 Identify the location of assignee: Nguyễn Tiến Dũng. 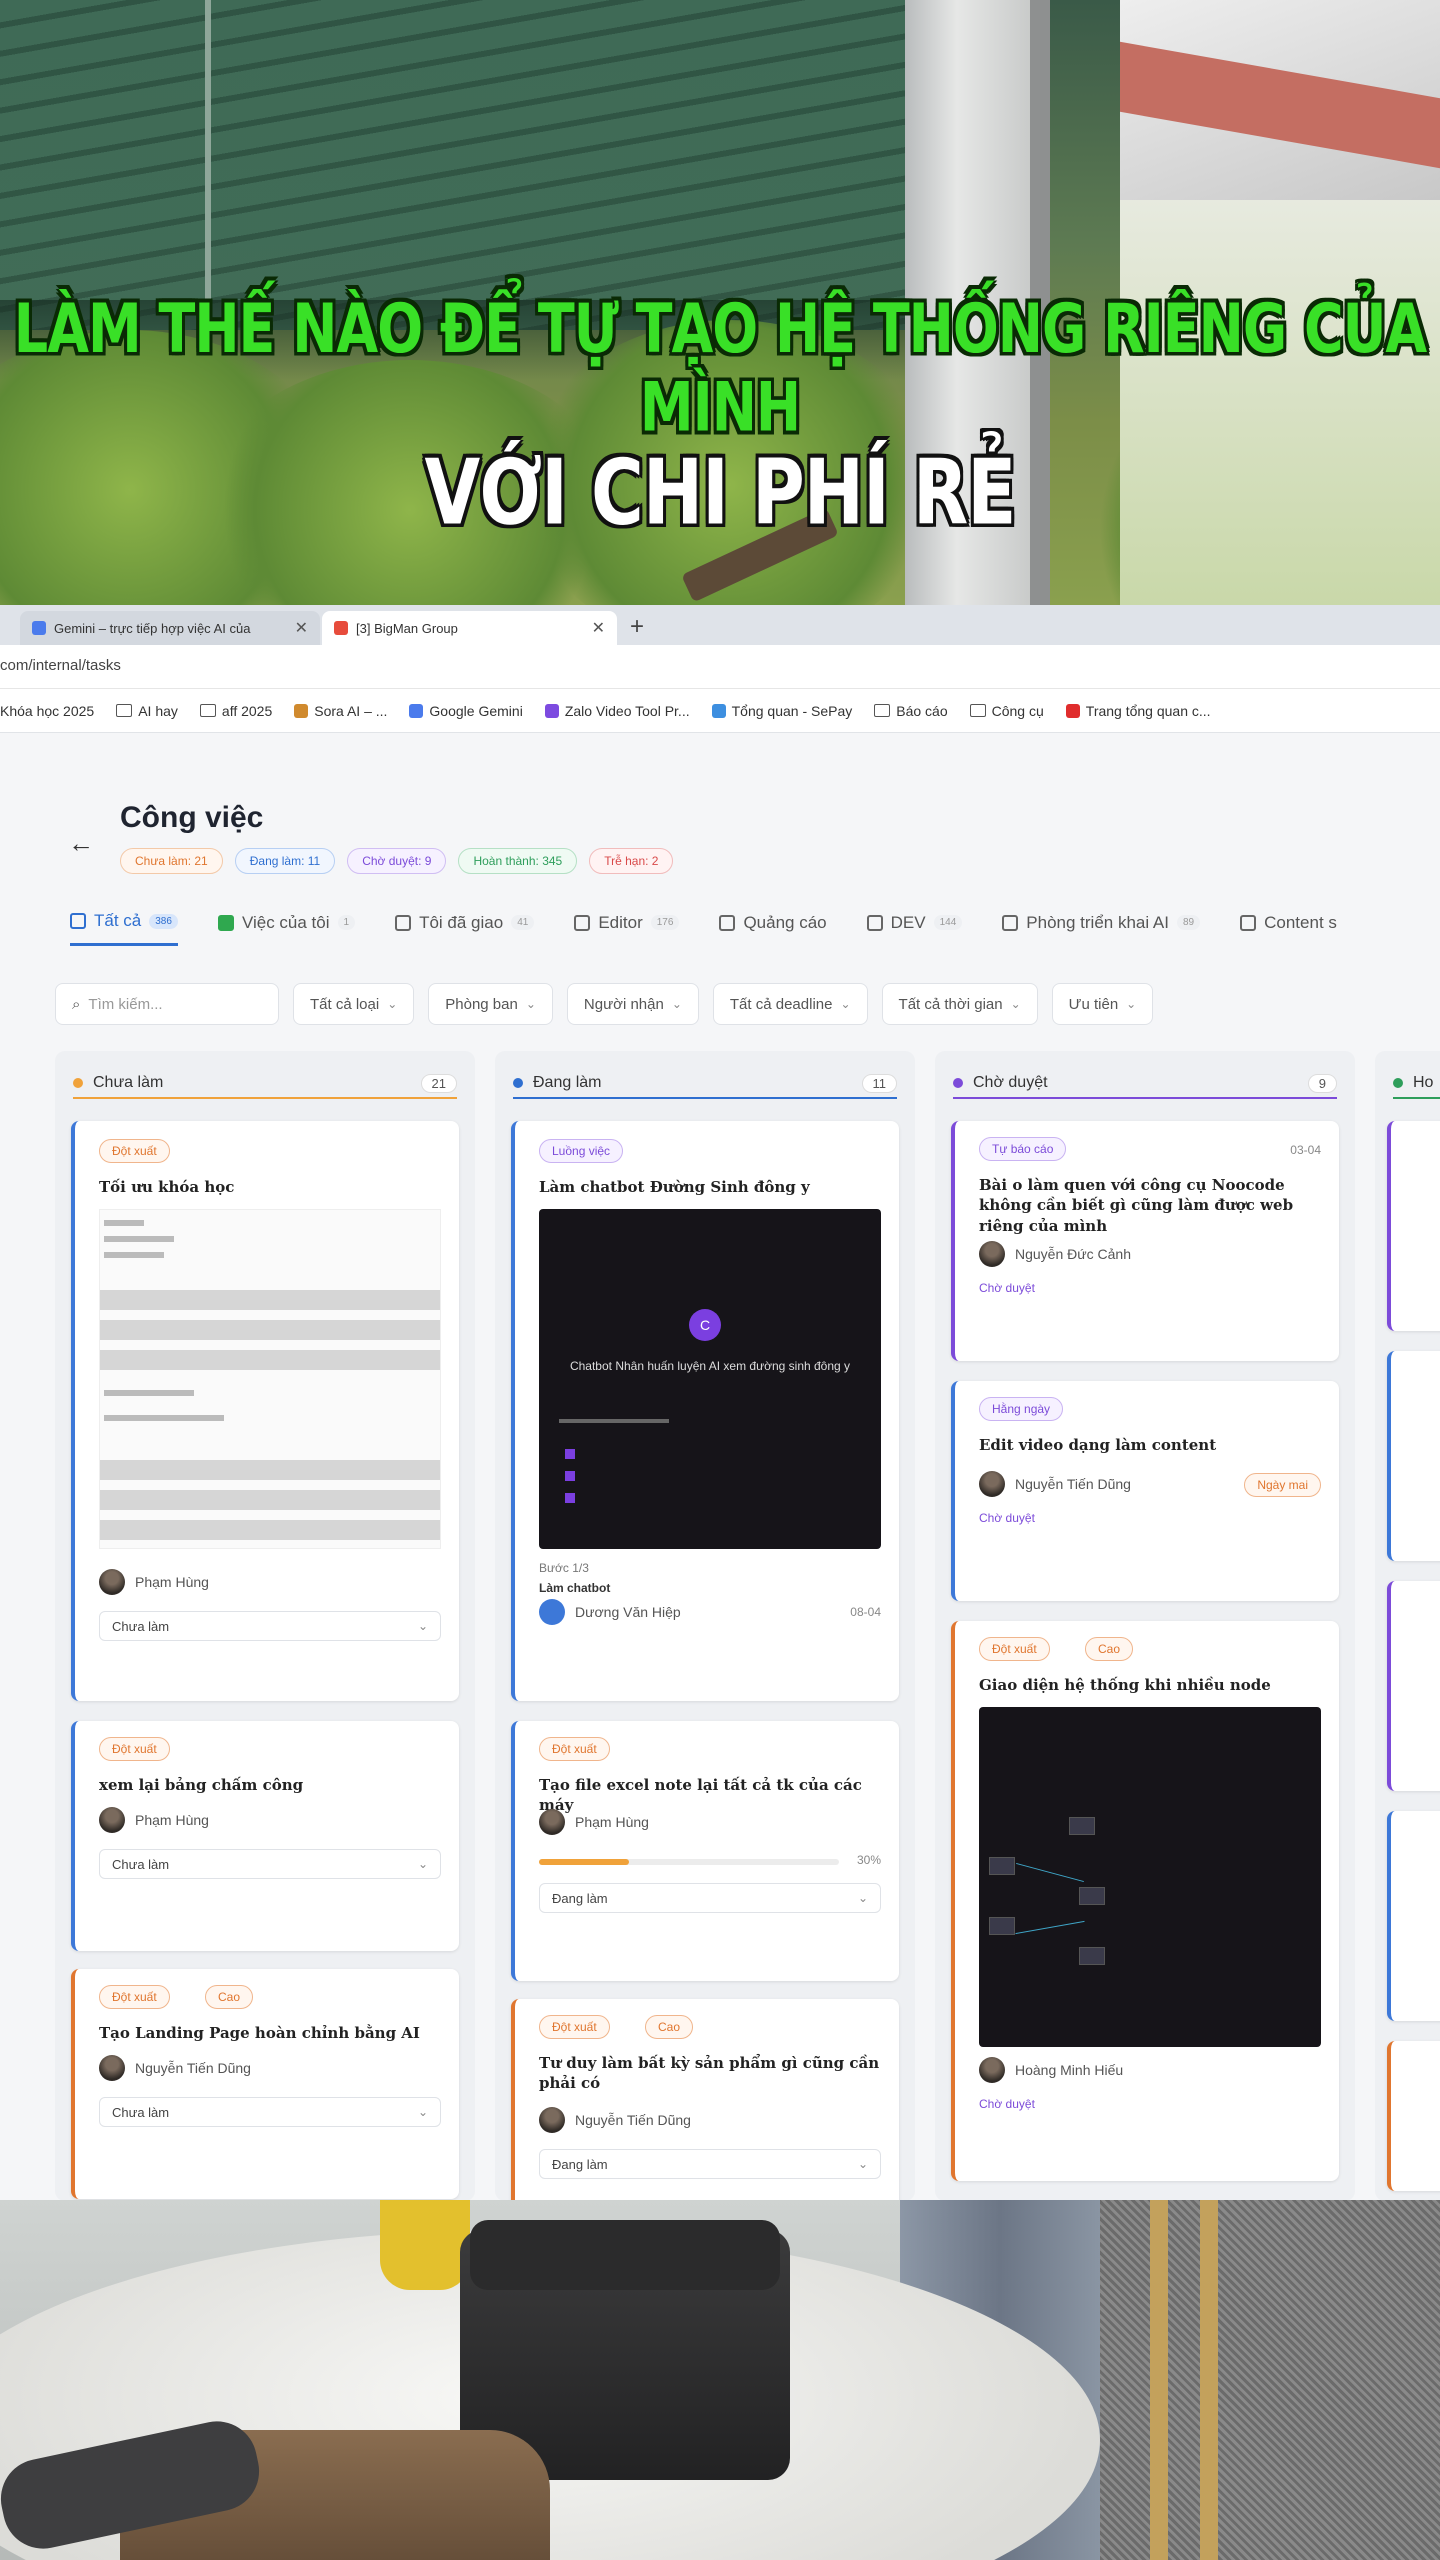
(615, 2120).